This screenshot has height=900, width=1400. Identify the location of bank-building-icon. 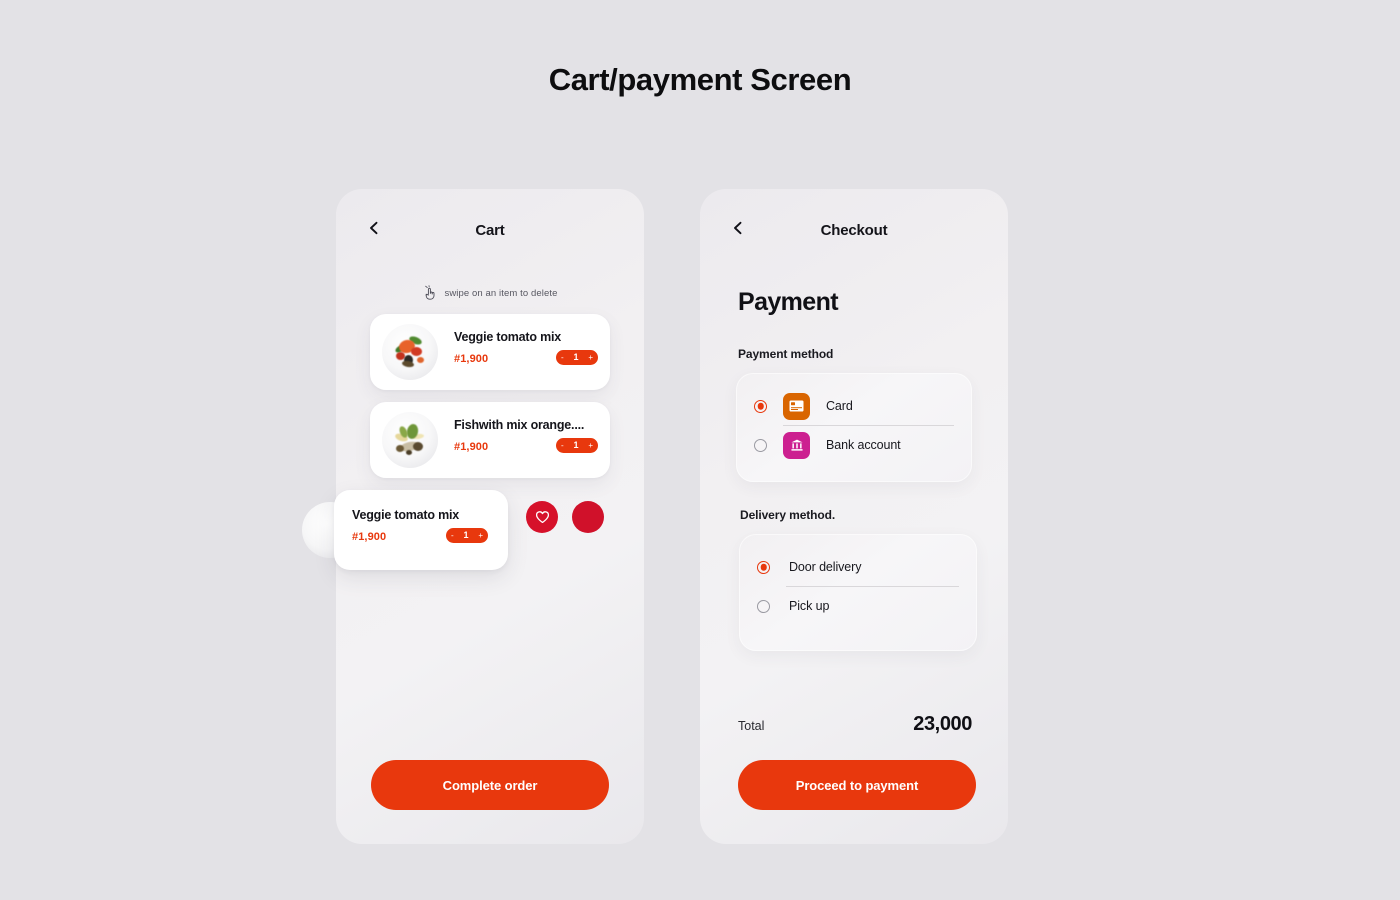
(796, 445).